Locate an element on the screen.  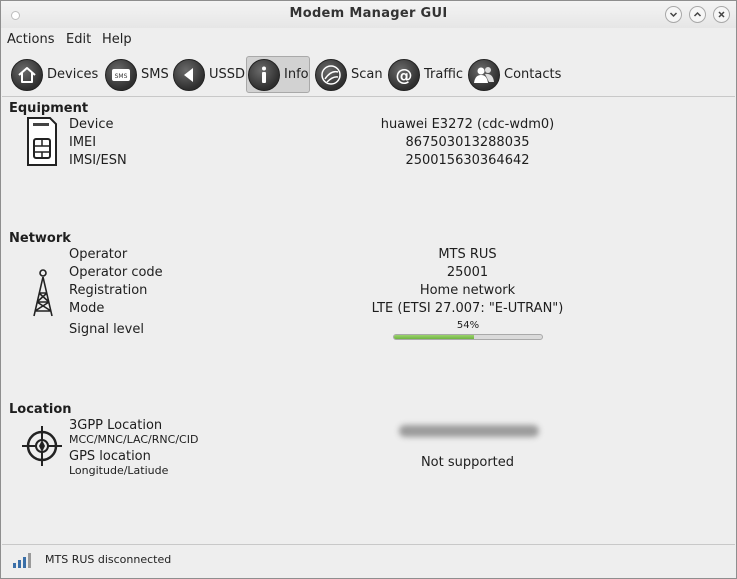
ussd-icon is located at coordinates (189, 74).